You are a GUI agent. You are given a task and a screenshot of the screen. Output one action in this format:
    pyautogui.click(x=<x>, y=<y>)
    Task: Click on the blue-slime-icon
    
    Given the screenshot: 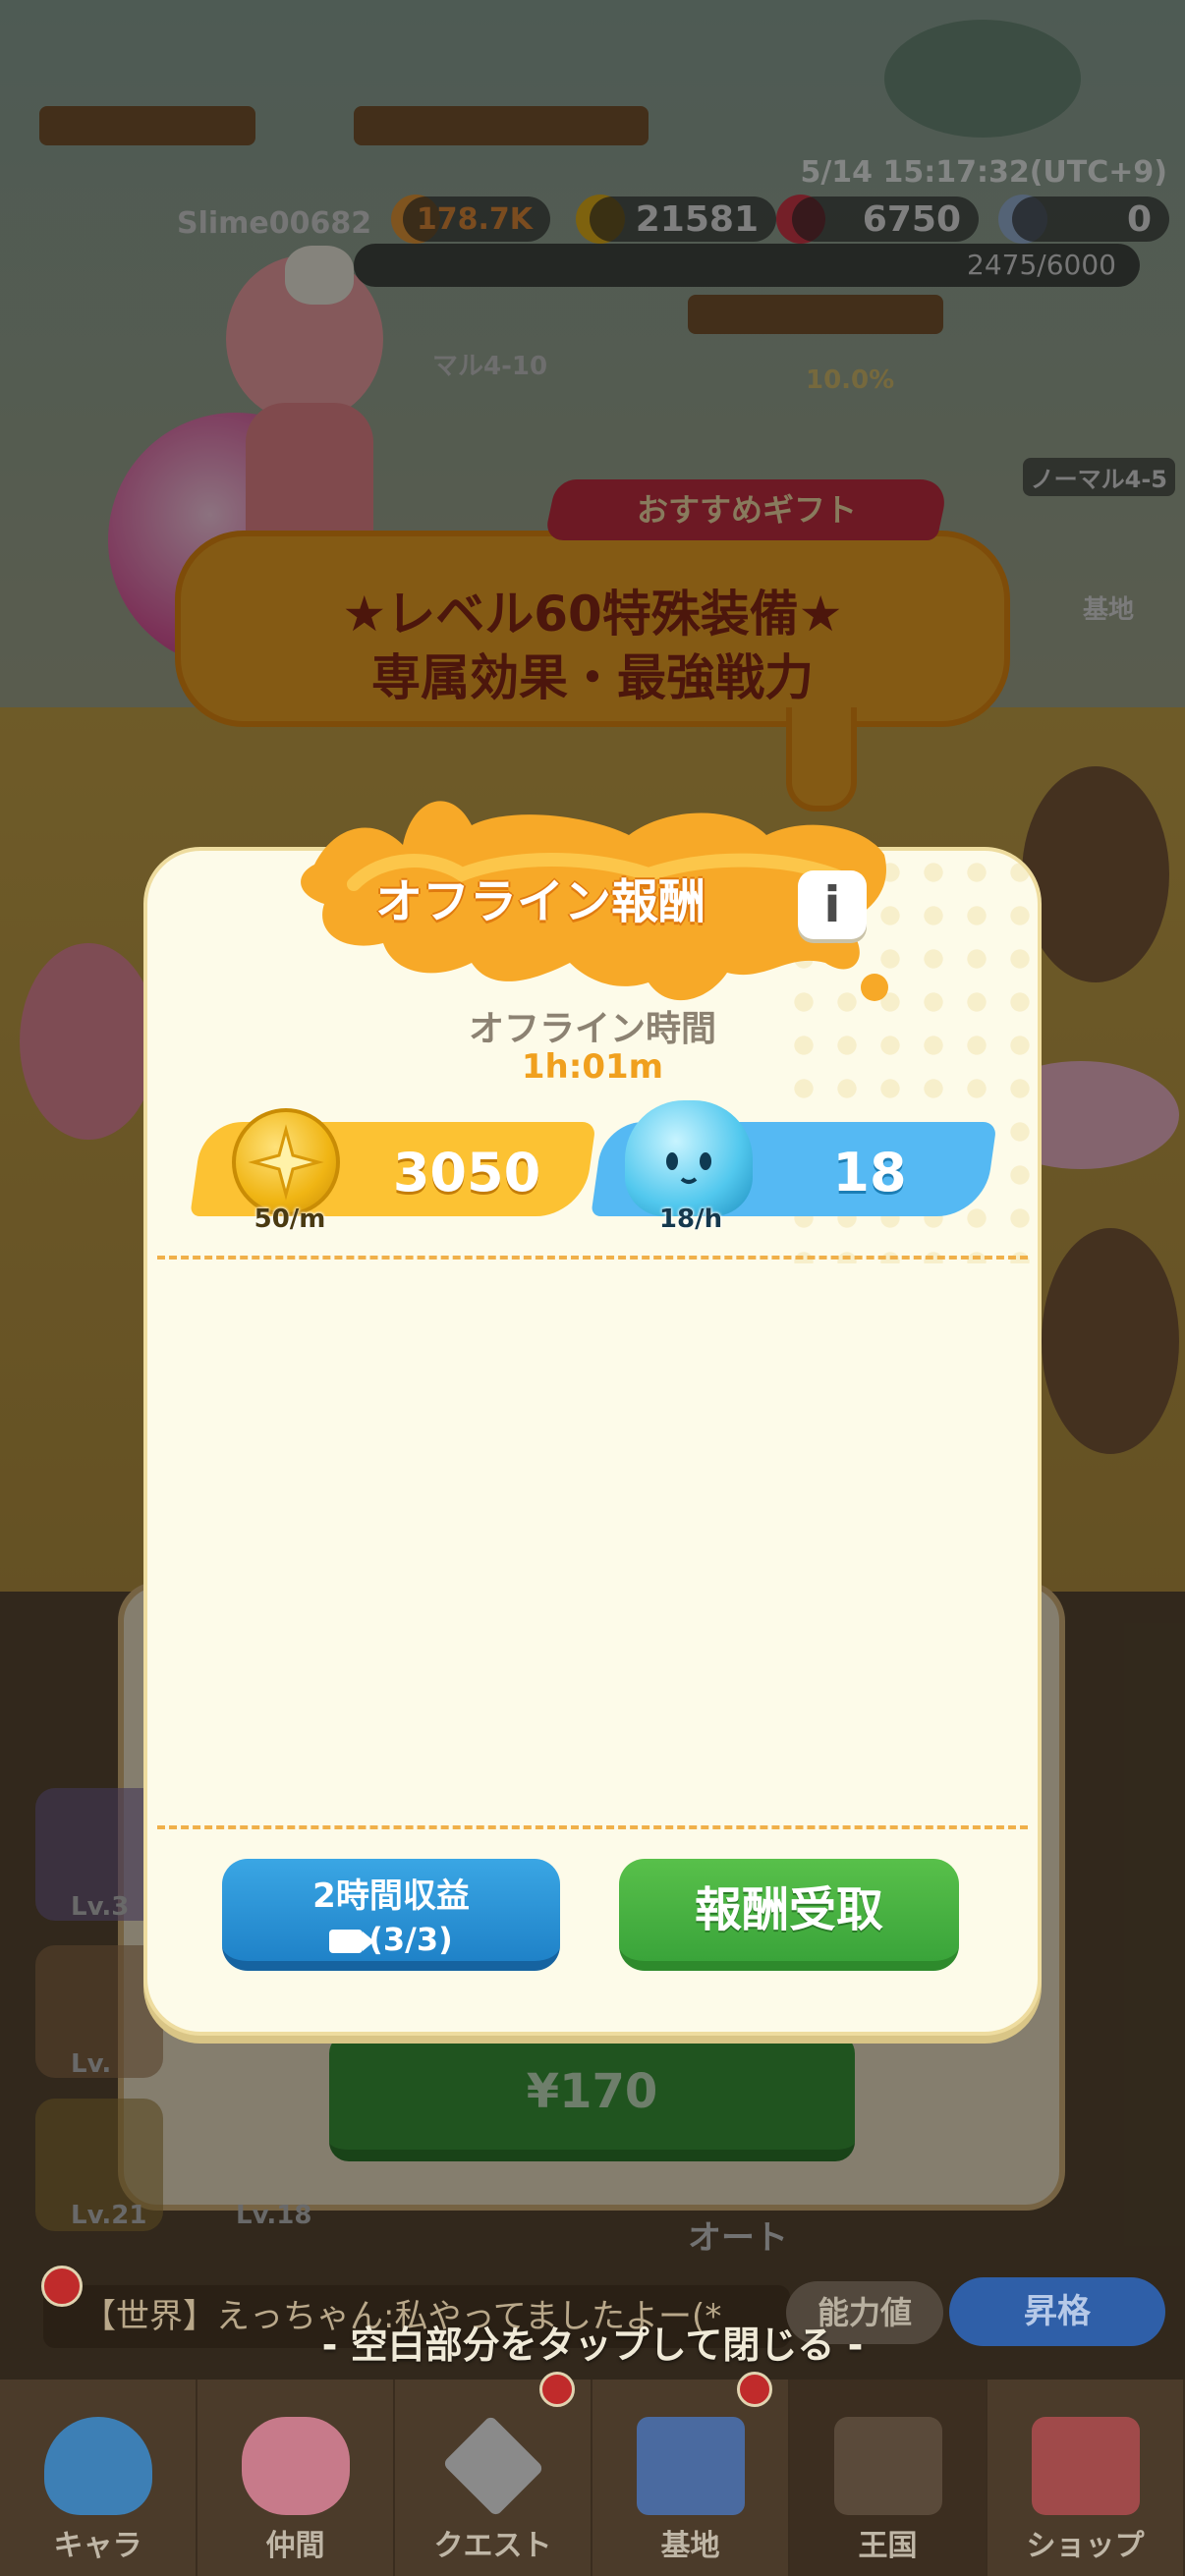 What is the action you would take?
    pyautogui.click(x=689, y=1158)
    